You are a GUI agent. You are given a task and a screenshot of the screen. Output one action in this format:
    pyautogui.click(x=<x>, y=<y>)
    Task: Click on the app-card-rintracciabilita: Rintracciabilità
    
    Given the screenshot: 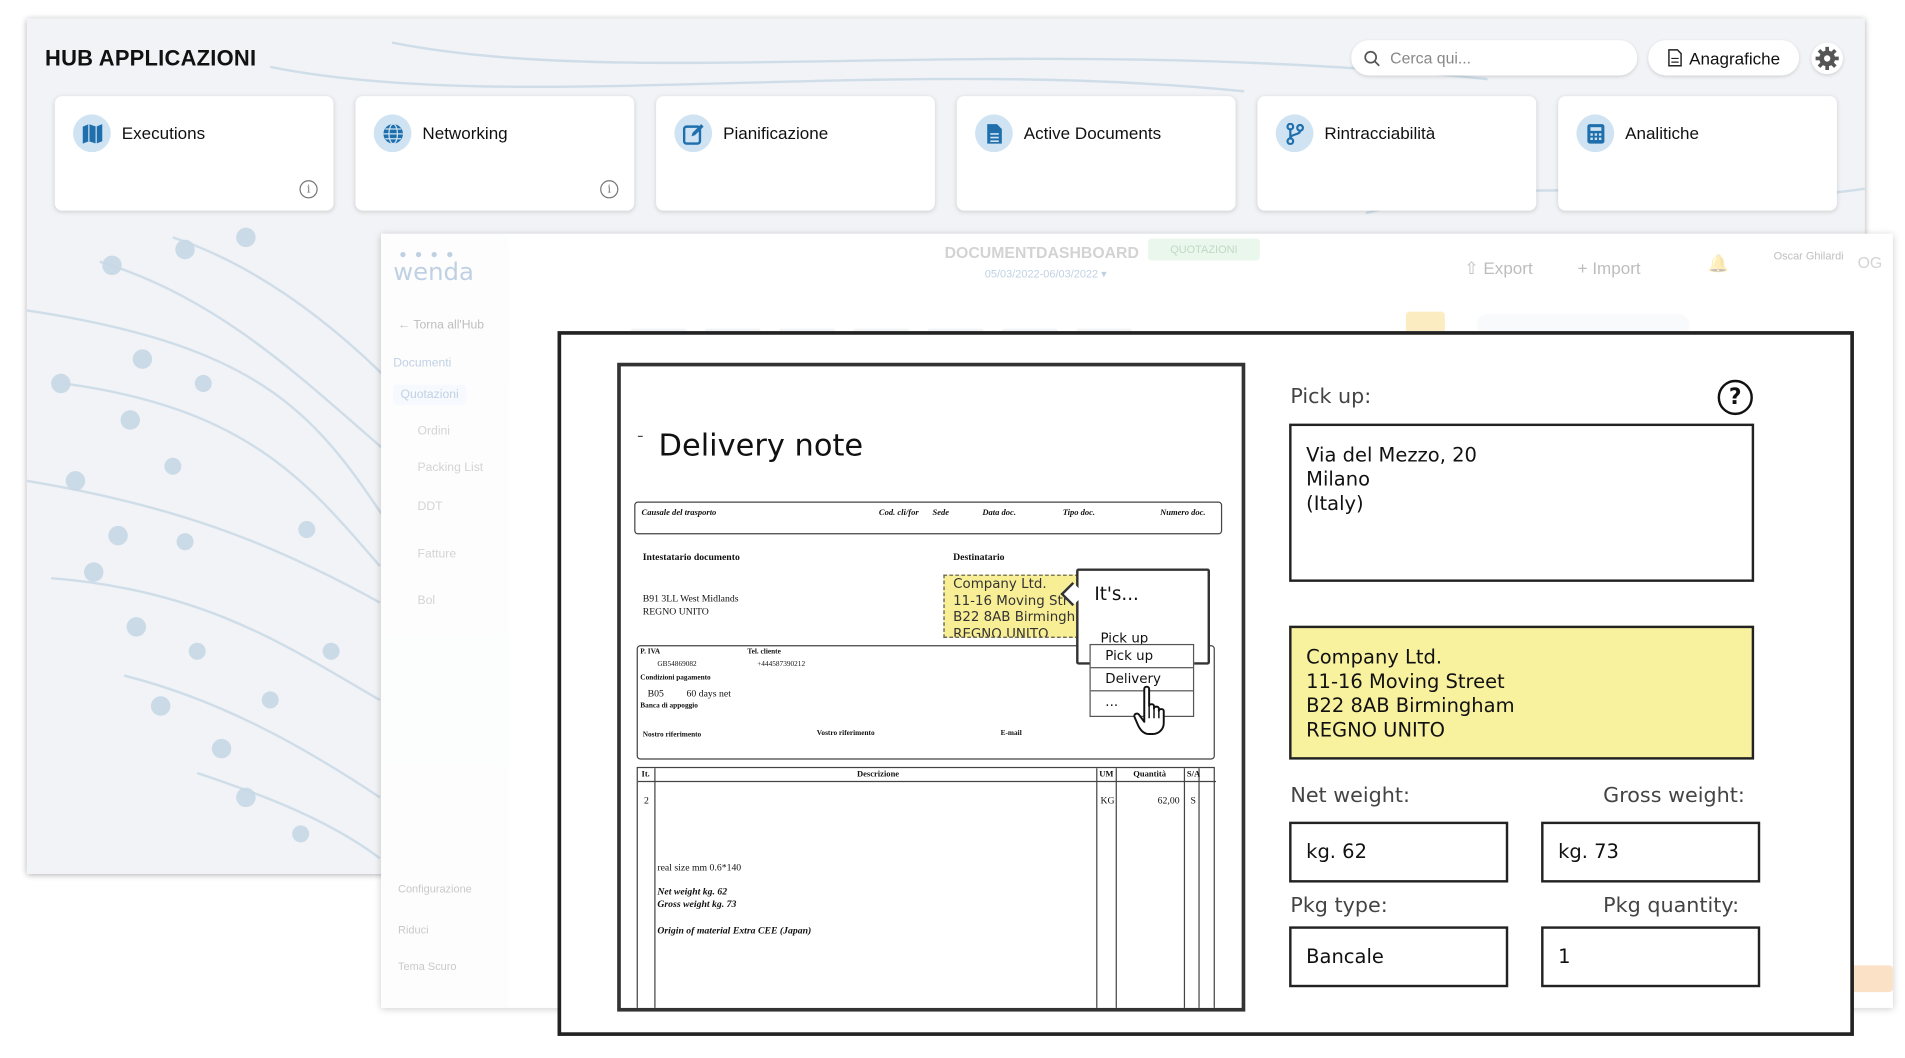 What is the action you would take?
    pyautogui.click(x=1397, y=153)
    